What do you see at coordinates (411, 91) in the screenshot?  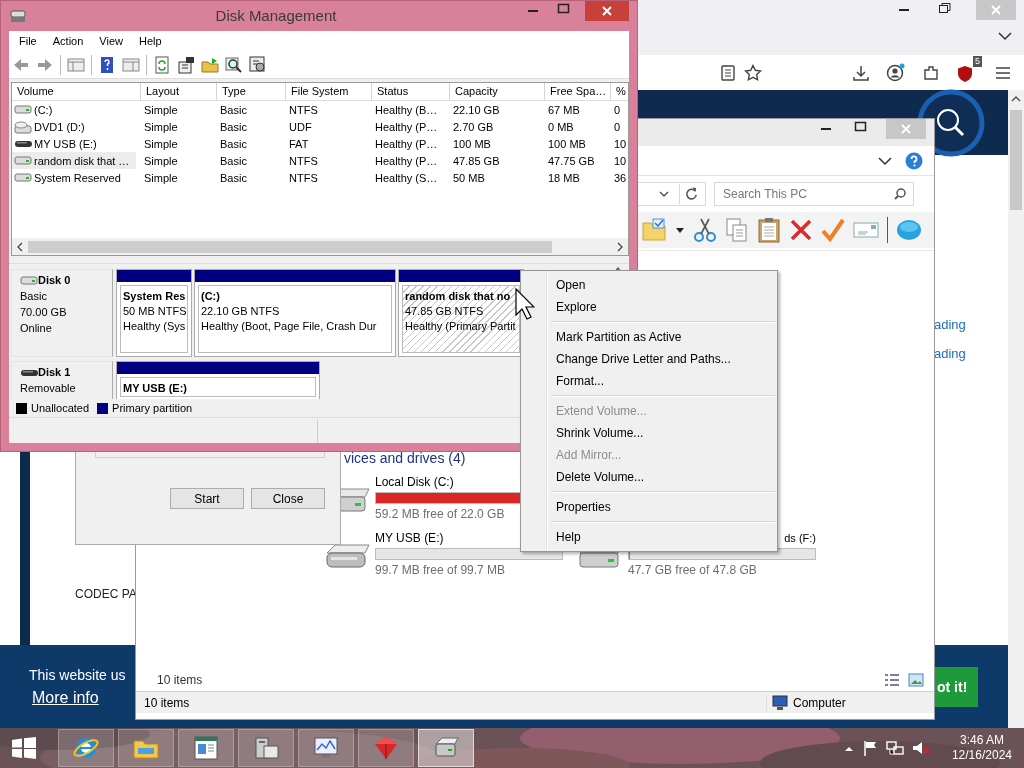 I see `column-header: Status` at bounding box center [411, 91].